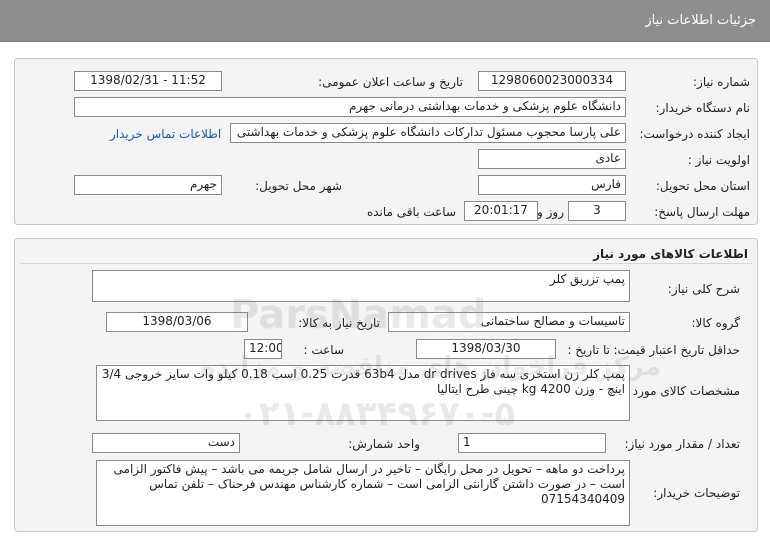 Image resolution: width=770 pixels, height=545 pixels. What do you see at coordinates (716, 323) in the screenshot?
I see `group-label: گروه کالا:` at bounding box center [716, 323].